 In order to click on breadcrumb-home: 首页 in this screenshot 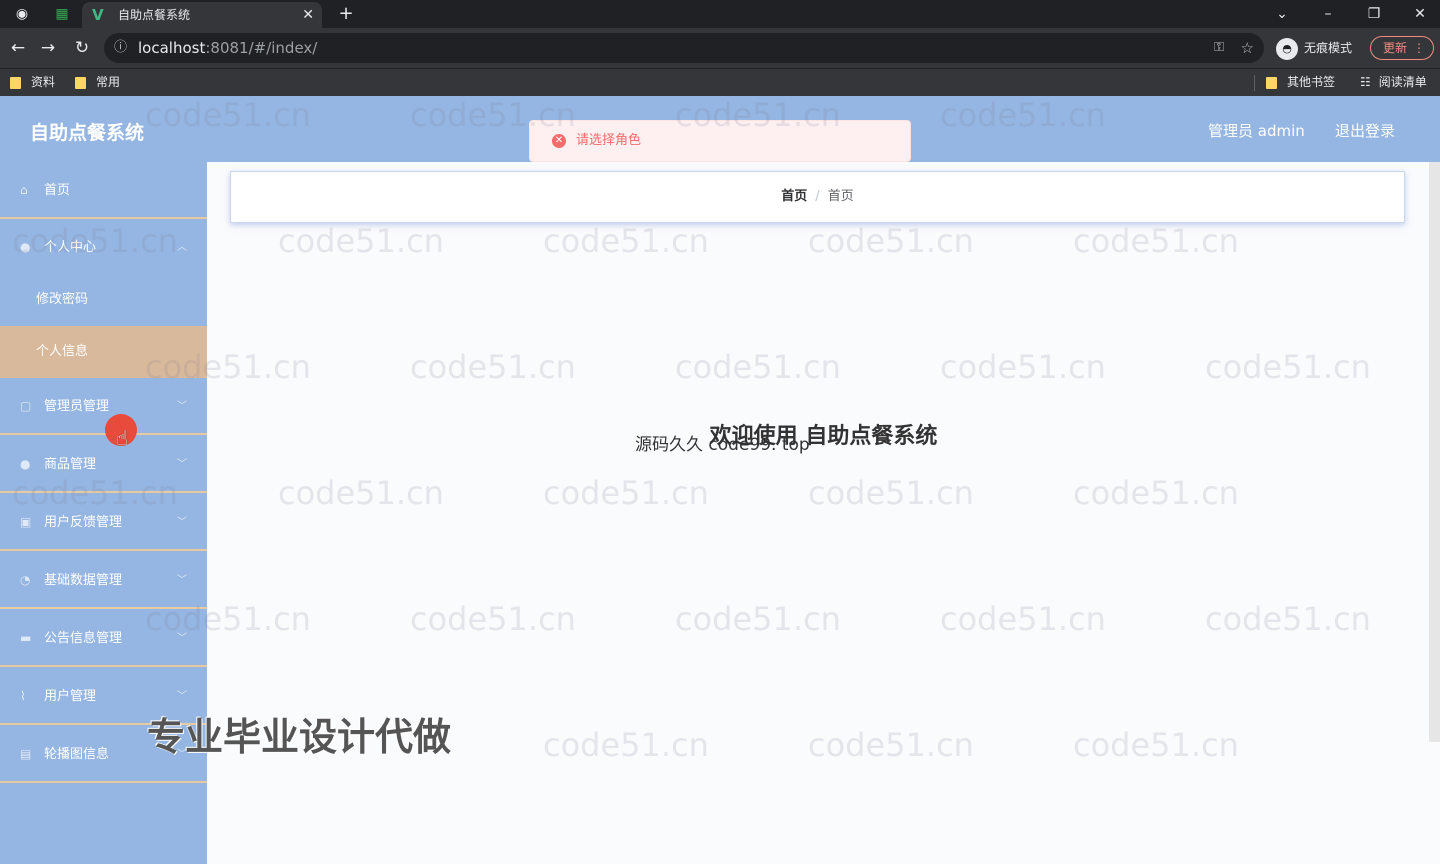, I will do `click(794, 196)`.